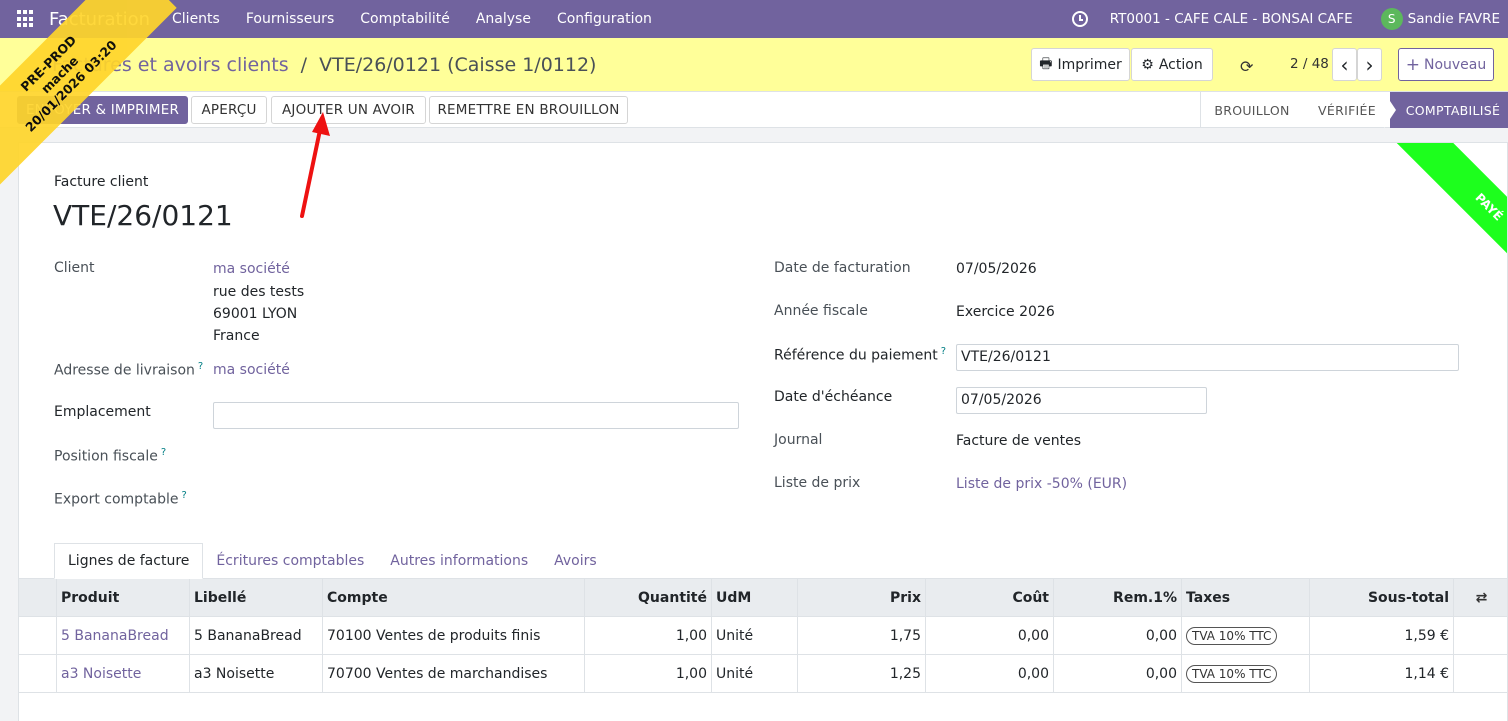 This screenshot has height=721, width=1508. Describe the element at coordinates (255, 598) in the screenshot. I see `header-label: Libellé` at that location.